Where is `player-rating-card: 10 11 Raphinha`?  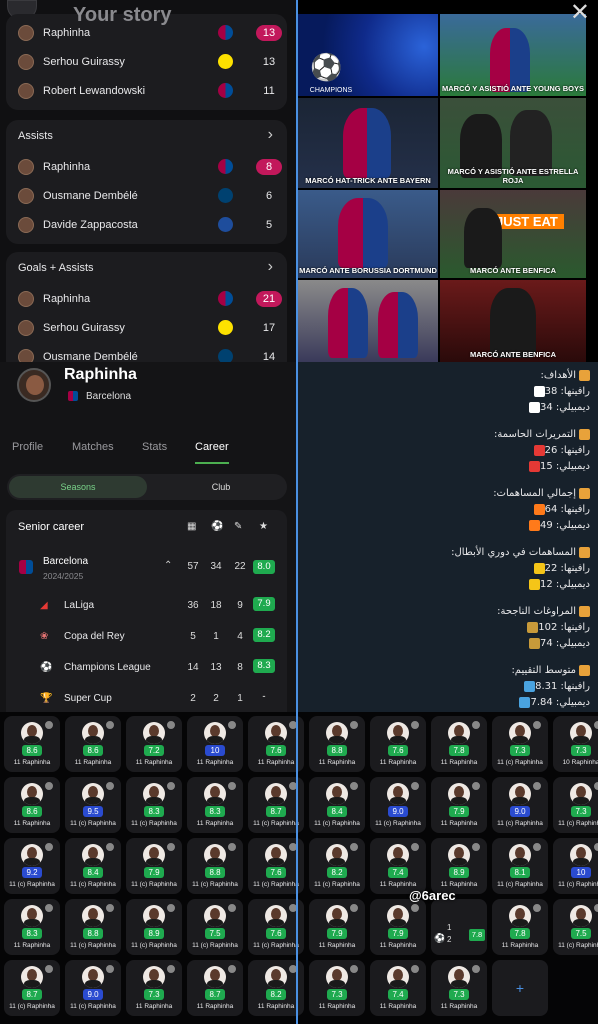
player-rating-card: 10 11 Raphinha is located at coordinates (215, 744).